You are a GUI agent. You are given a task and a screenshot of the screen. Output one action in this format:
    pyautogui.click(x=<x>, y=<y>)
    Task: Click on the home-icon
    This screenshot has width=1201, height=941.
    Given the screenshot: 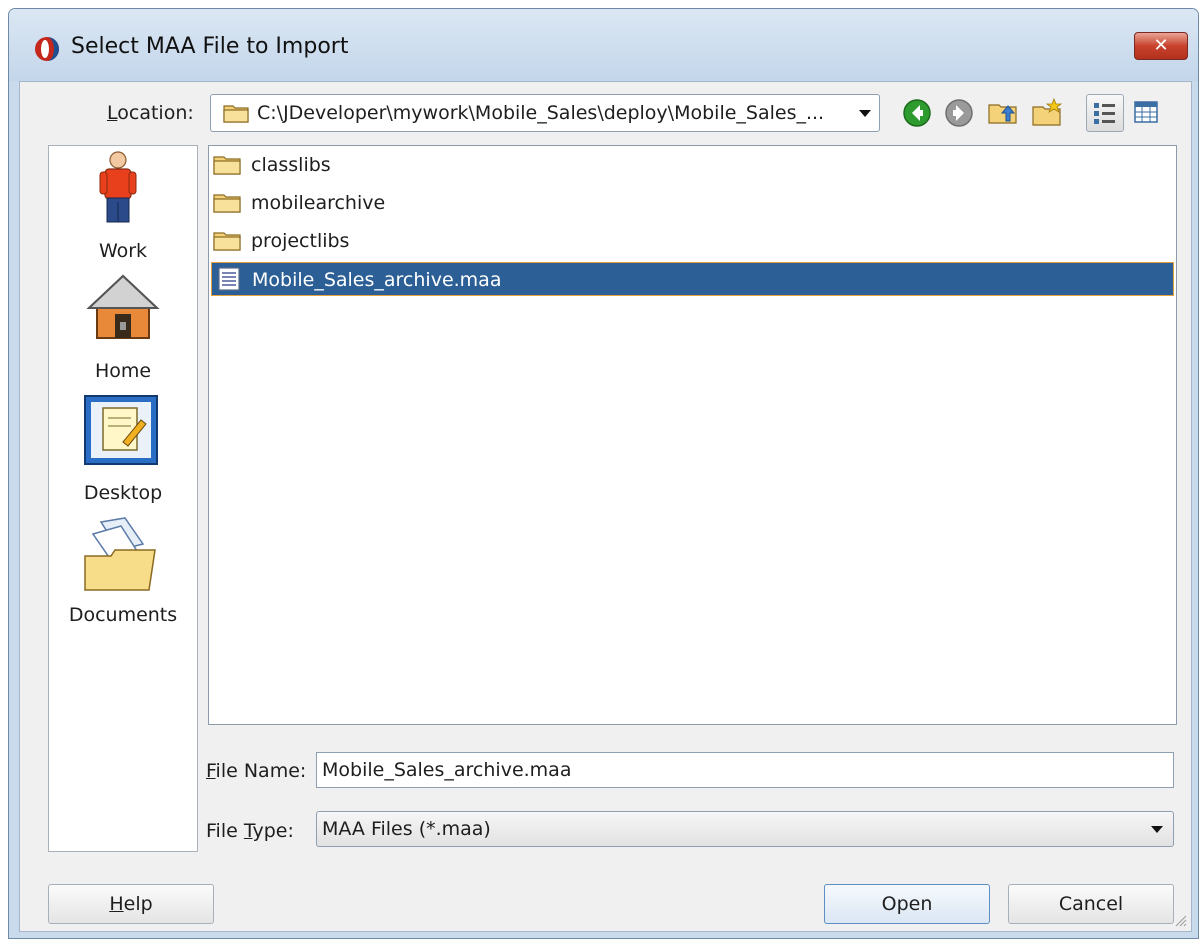 What is the action you would take?
    pyautogui.click(x=123, y=306)
    